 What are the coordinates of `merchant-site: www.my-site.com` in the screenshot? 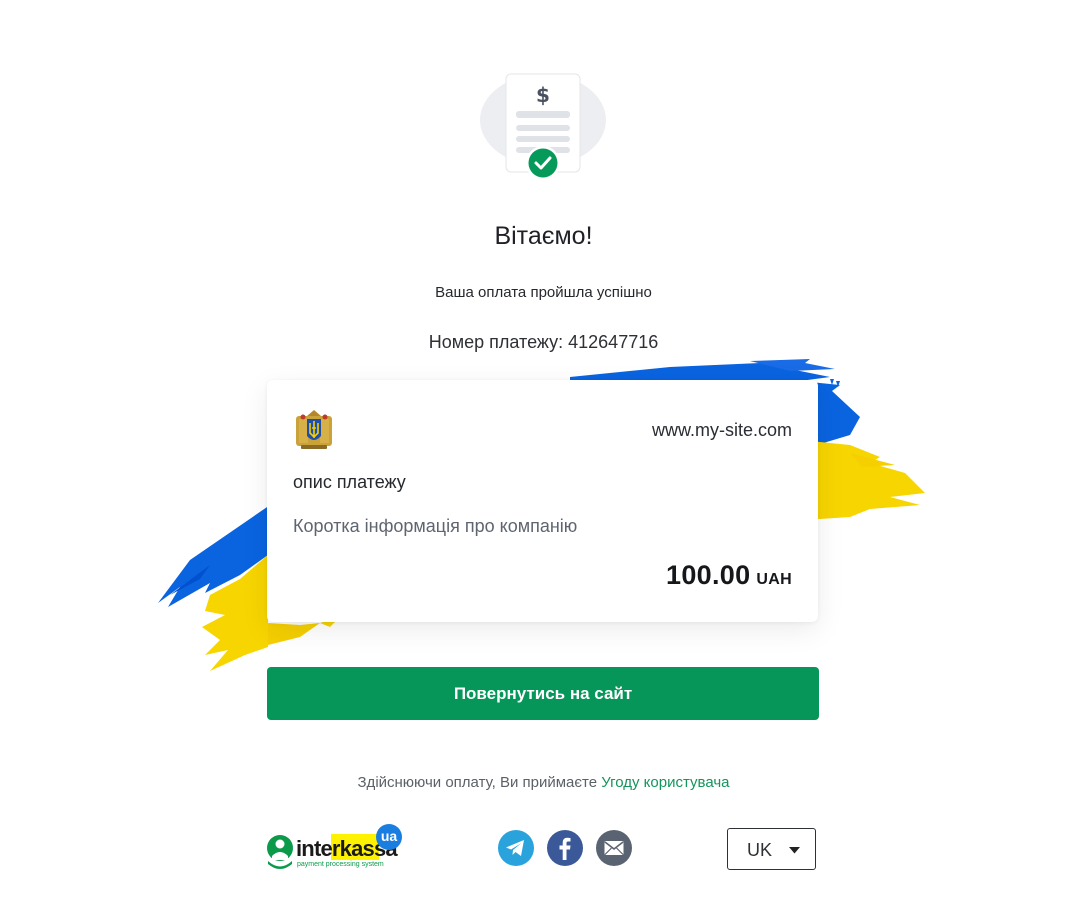 It's located at (721, 430).